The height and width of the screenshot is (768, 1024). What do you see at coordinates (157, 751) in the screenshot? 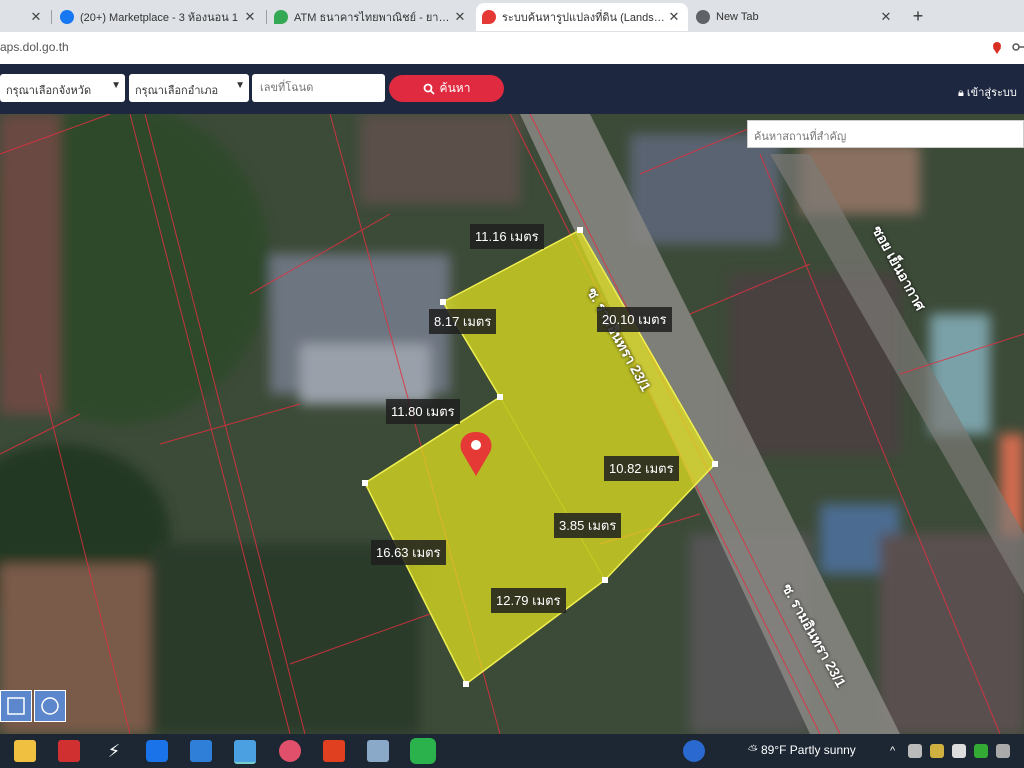
I see `dropbox-icon` at bounding box center [157, 751].